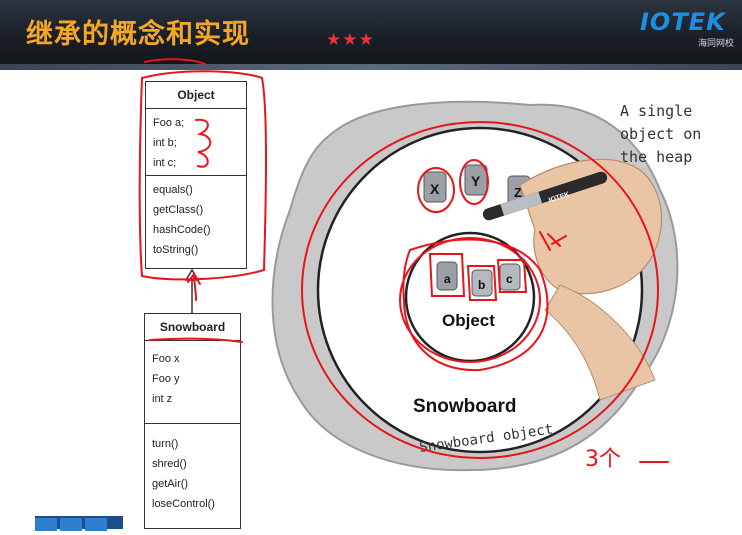 This screenshot has width=742, height=535. Describe the element at coordinates (603, 459) in the screenshot. I see `svg-text: 3个` at that location.